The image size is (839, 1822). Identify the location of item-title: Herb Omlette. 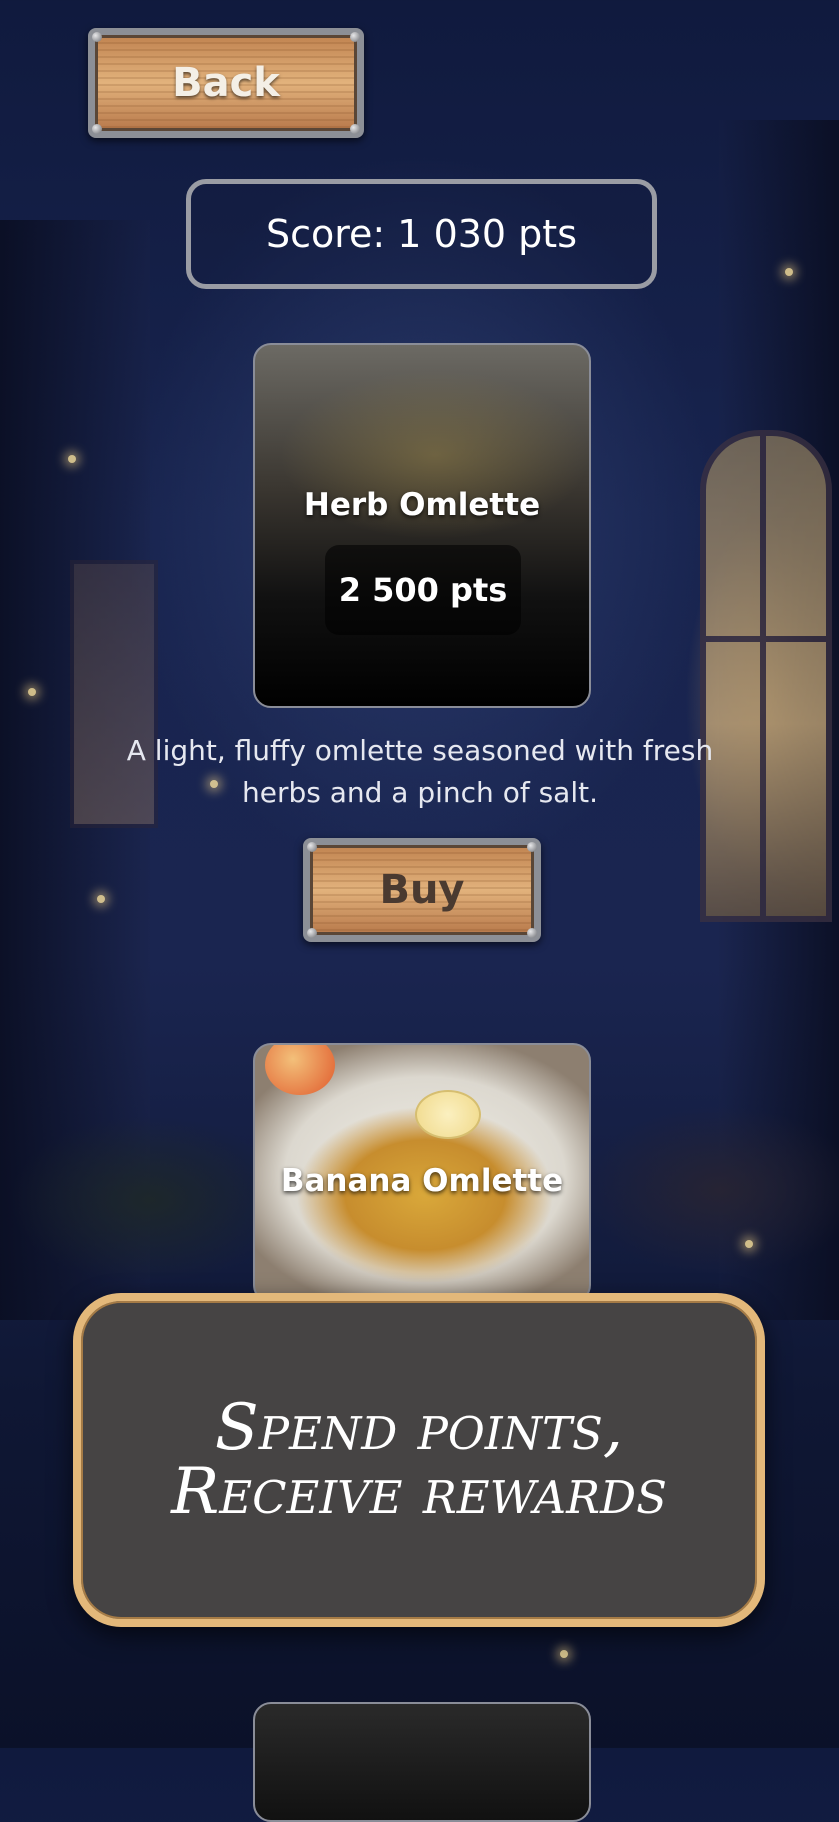
(422, 505).